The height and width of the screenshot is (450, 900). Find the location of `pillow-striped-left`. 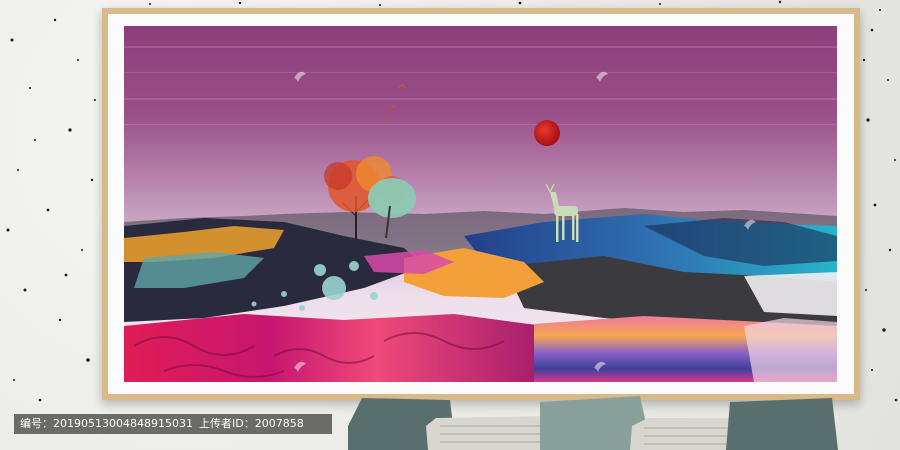

pillow-striped-left is located at coordinates (493, 433).